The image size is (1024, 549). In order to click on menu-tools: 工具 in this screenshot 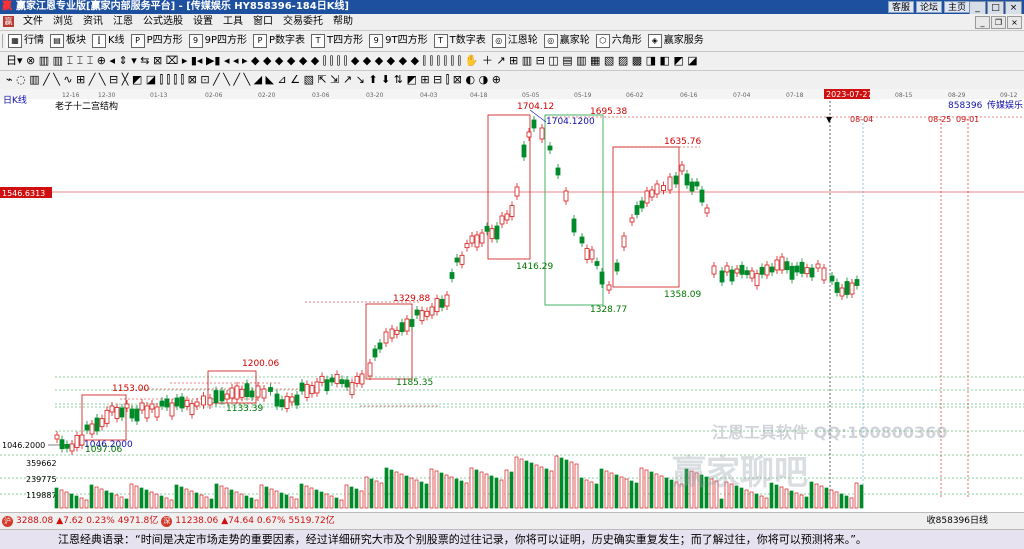, I will do `click(233, 22)`.